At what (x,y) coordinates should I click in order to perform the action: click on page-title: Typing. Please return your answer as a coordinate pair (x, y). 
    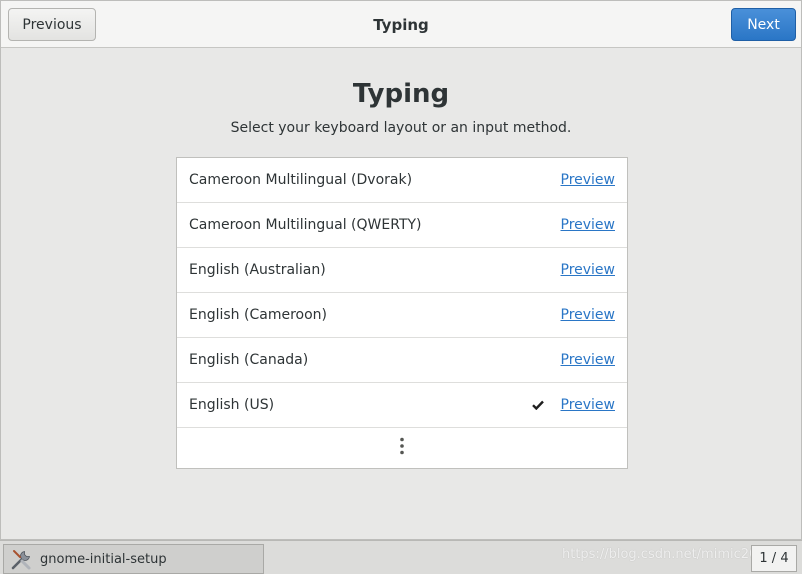
    Looking at the image, I should click on (401, 94).